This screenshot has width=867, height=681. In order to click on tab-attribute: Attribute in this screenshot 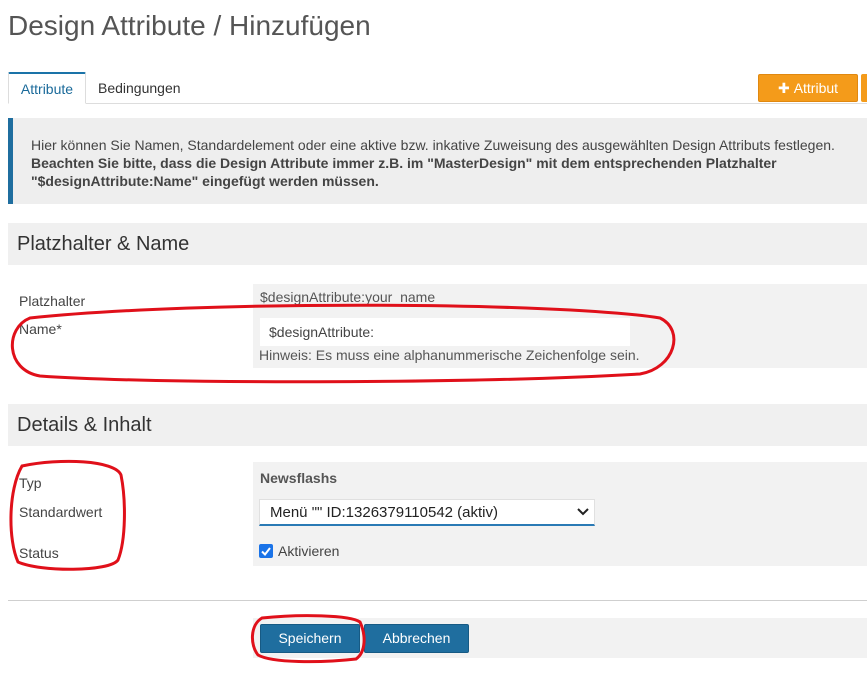, I will do `click(47, 88)`.